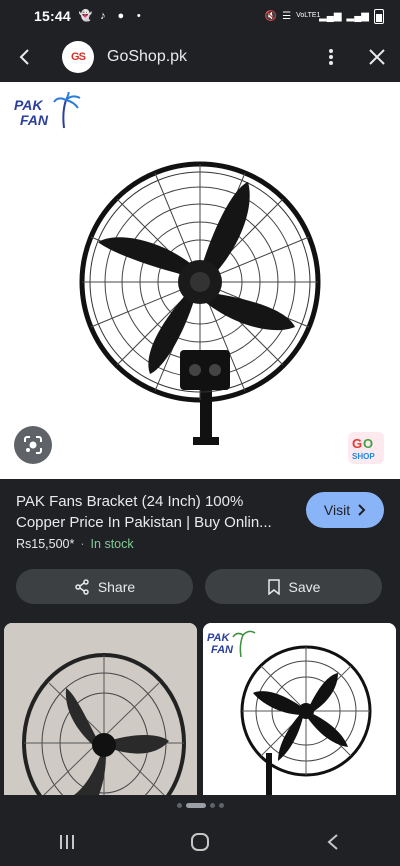 The width and height of the screenshot is (400, 866). I want to click on back-nav-button, so click(333, 842).